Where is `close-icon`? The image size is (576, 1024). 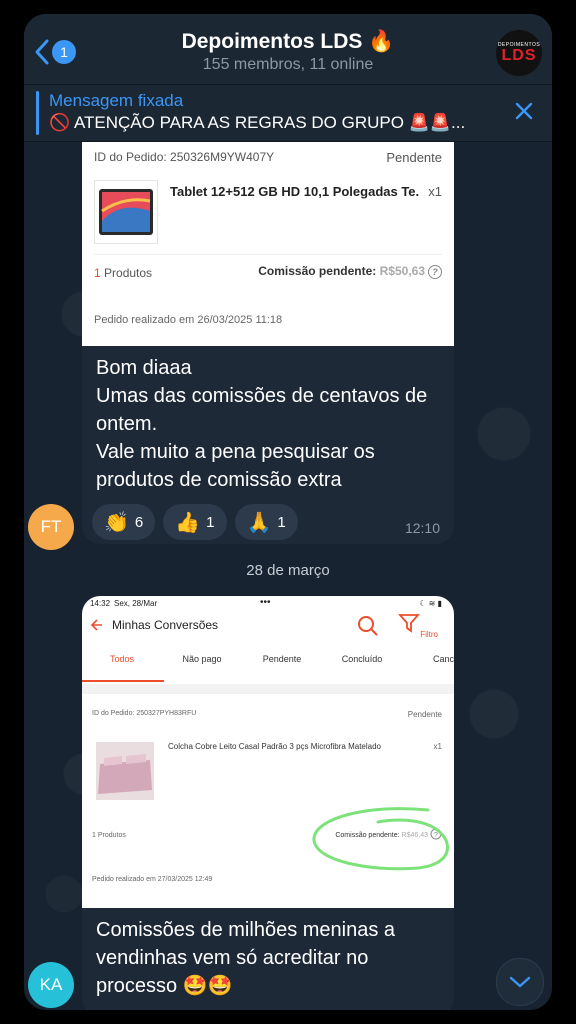
close-icon is located at coordinates (524, 111).